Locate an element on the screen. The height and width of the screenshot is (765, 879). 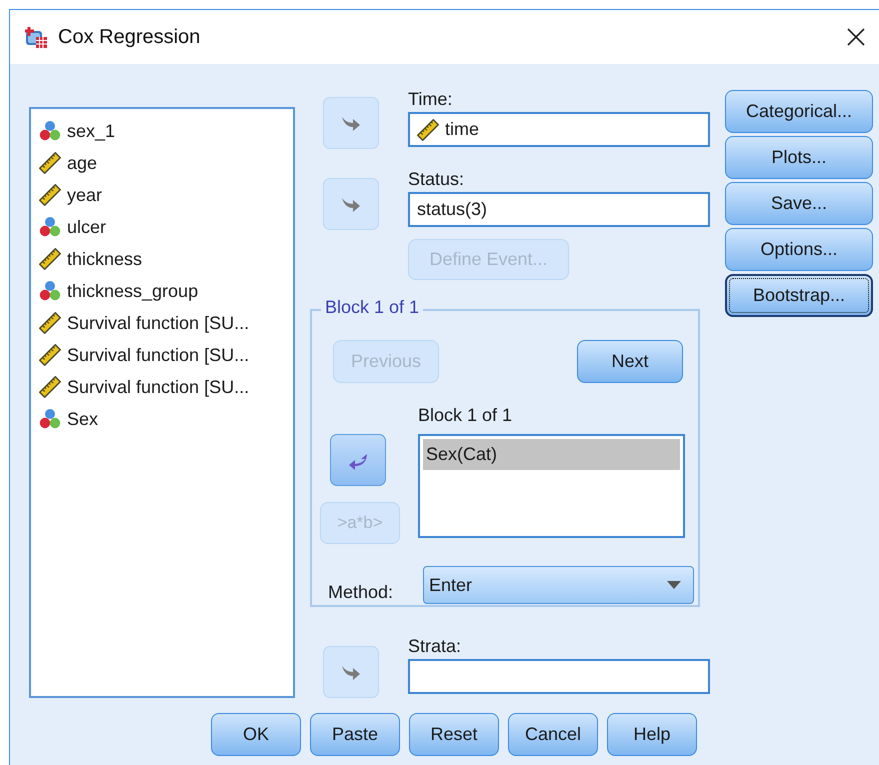
field-label: Time: is located at coordinates (431, 99).